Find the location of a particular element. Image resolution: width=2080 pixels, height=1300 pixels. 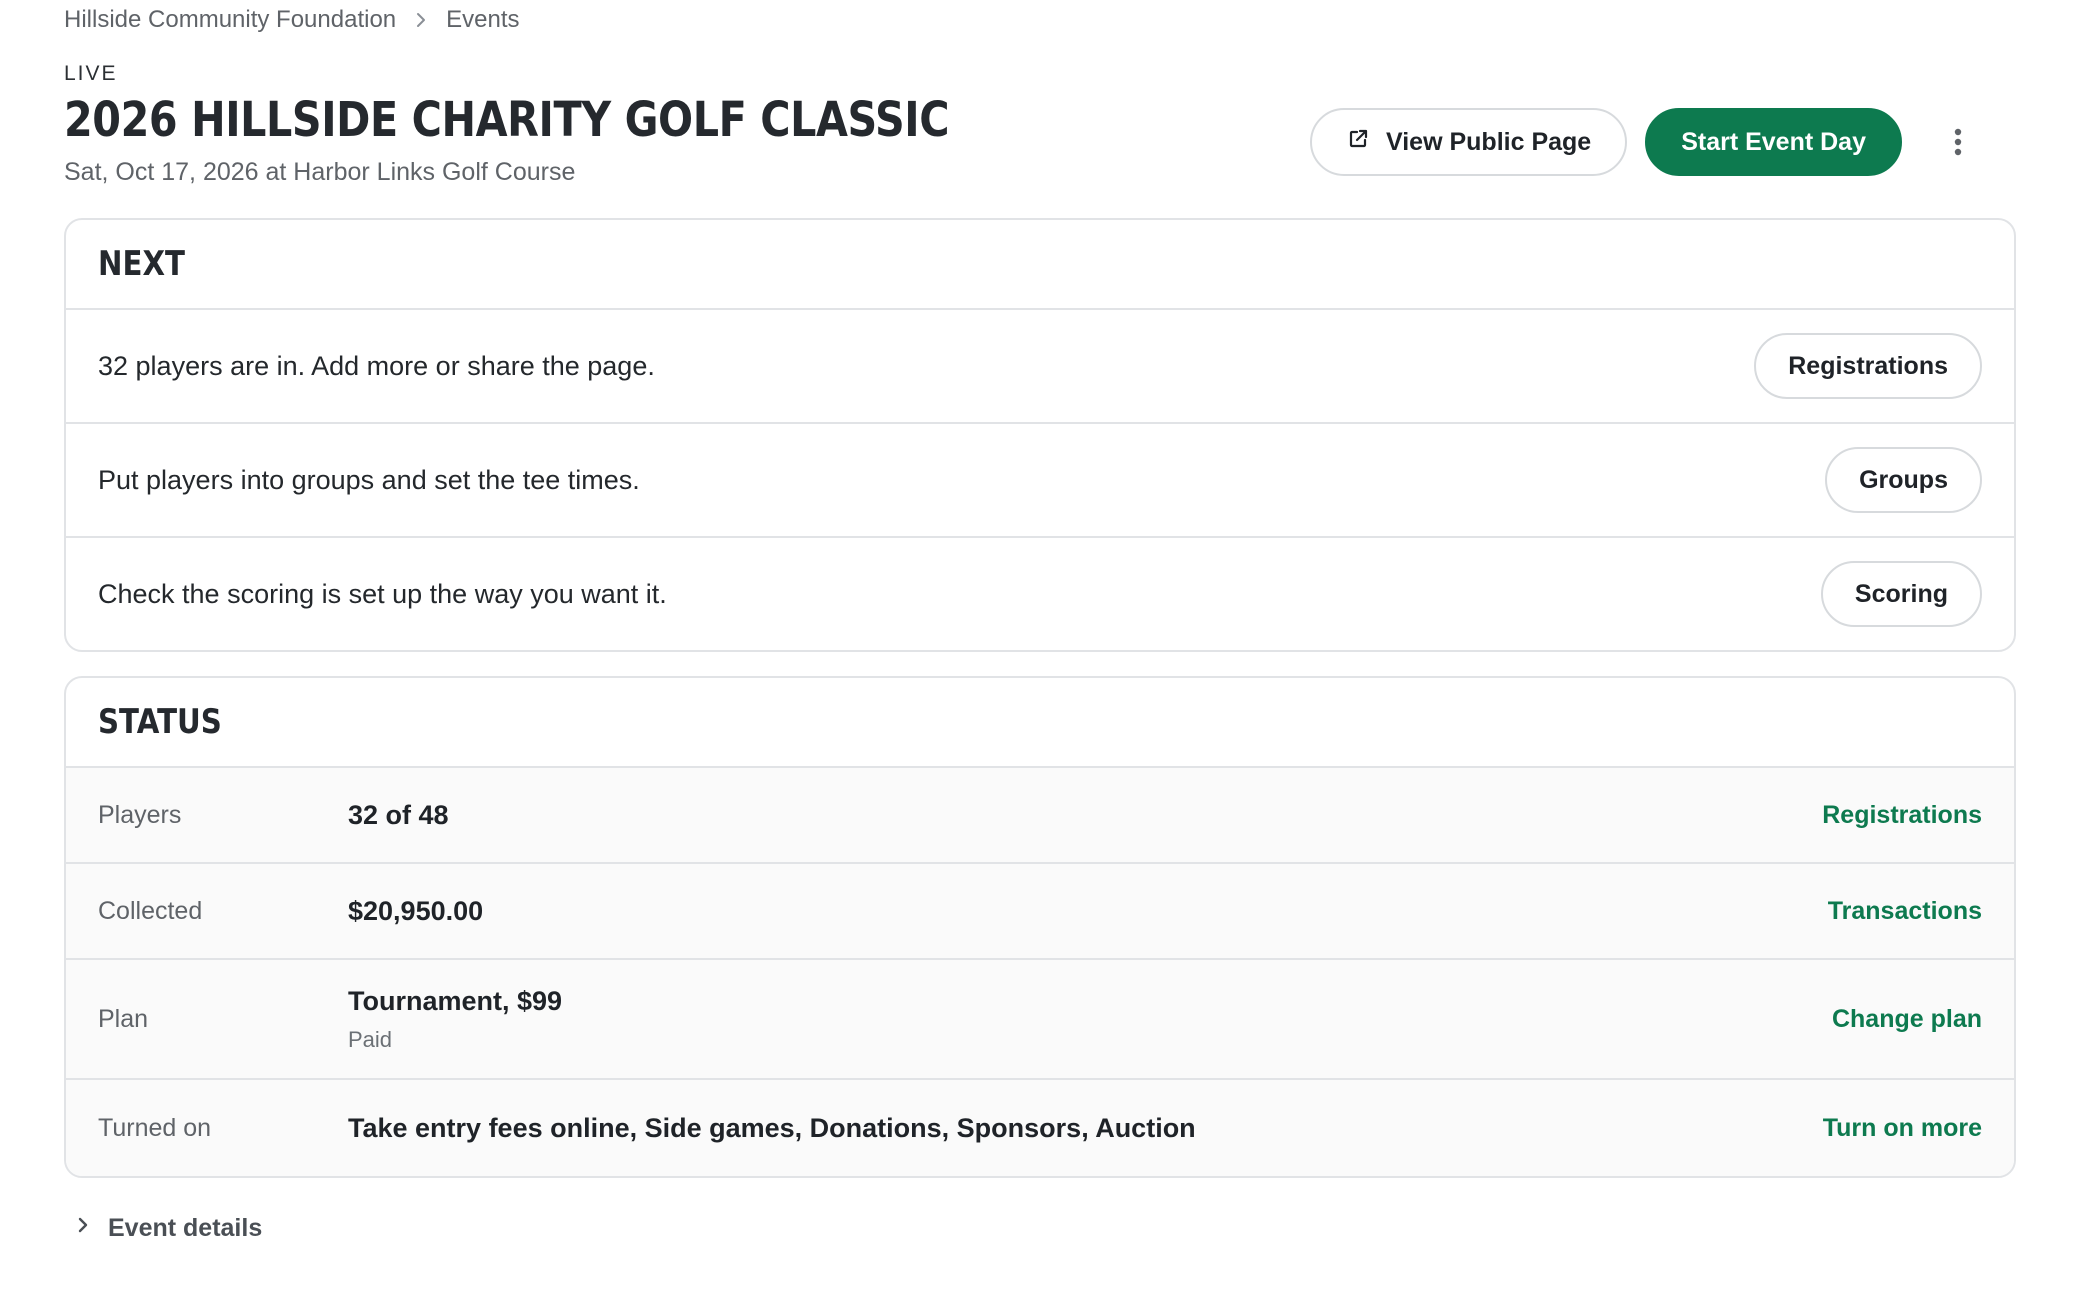

groups-button: Groups is located at coordinates (1903, 480).